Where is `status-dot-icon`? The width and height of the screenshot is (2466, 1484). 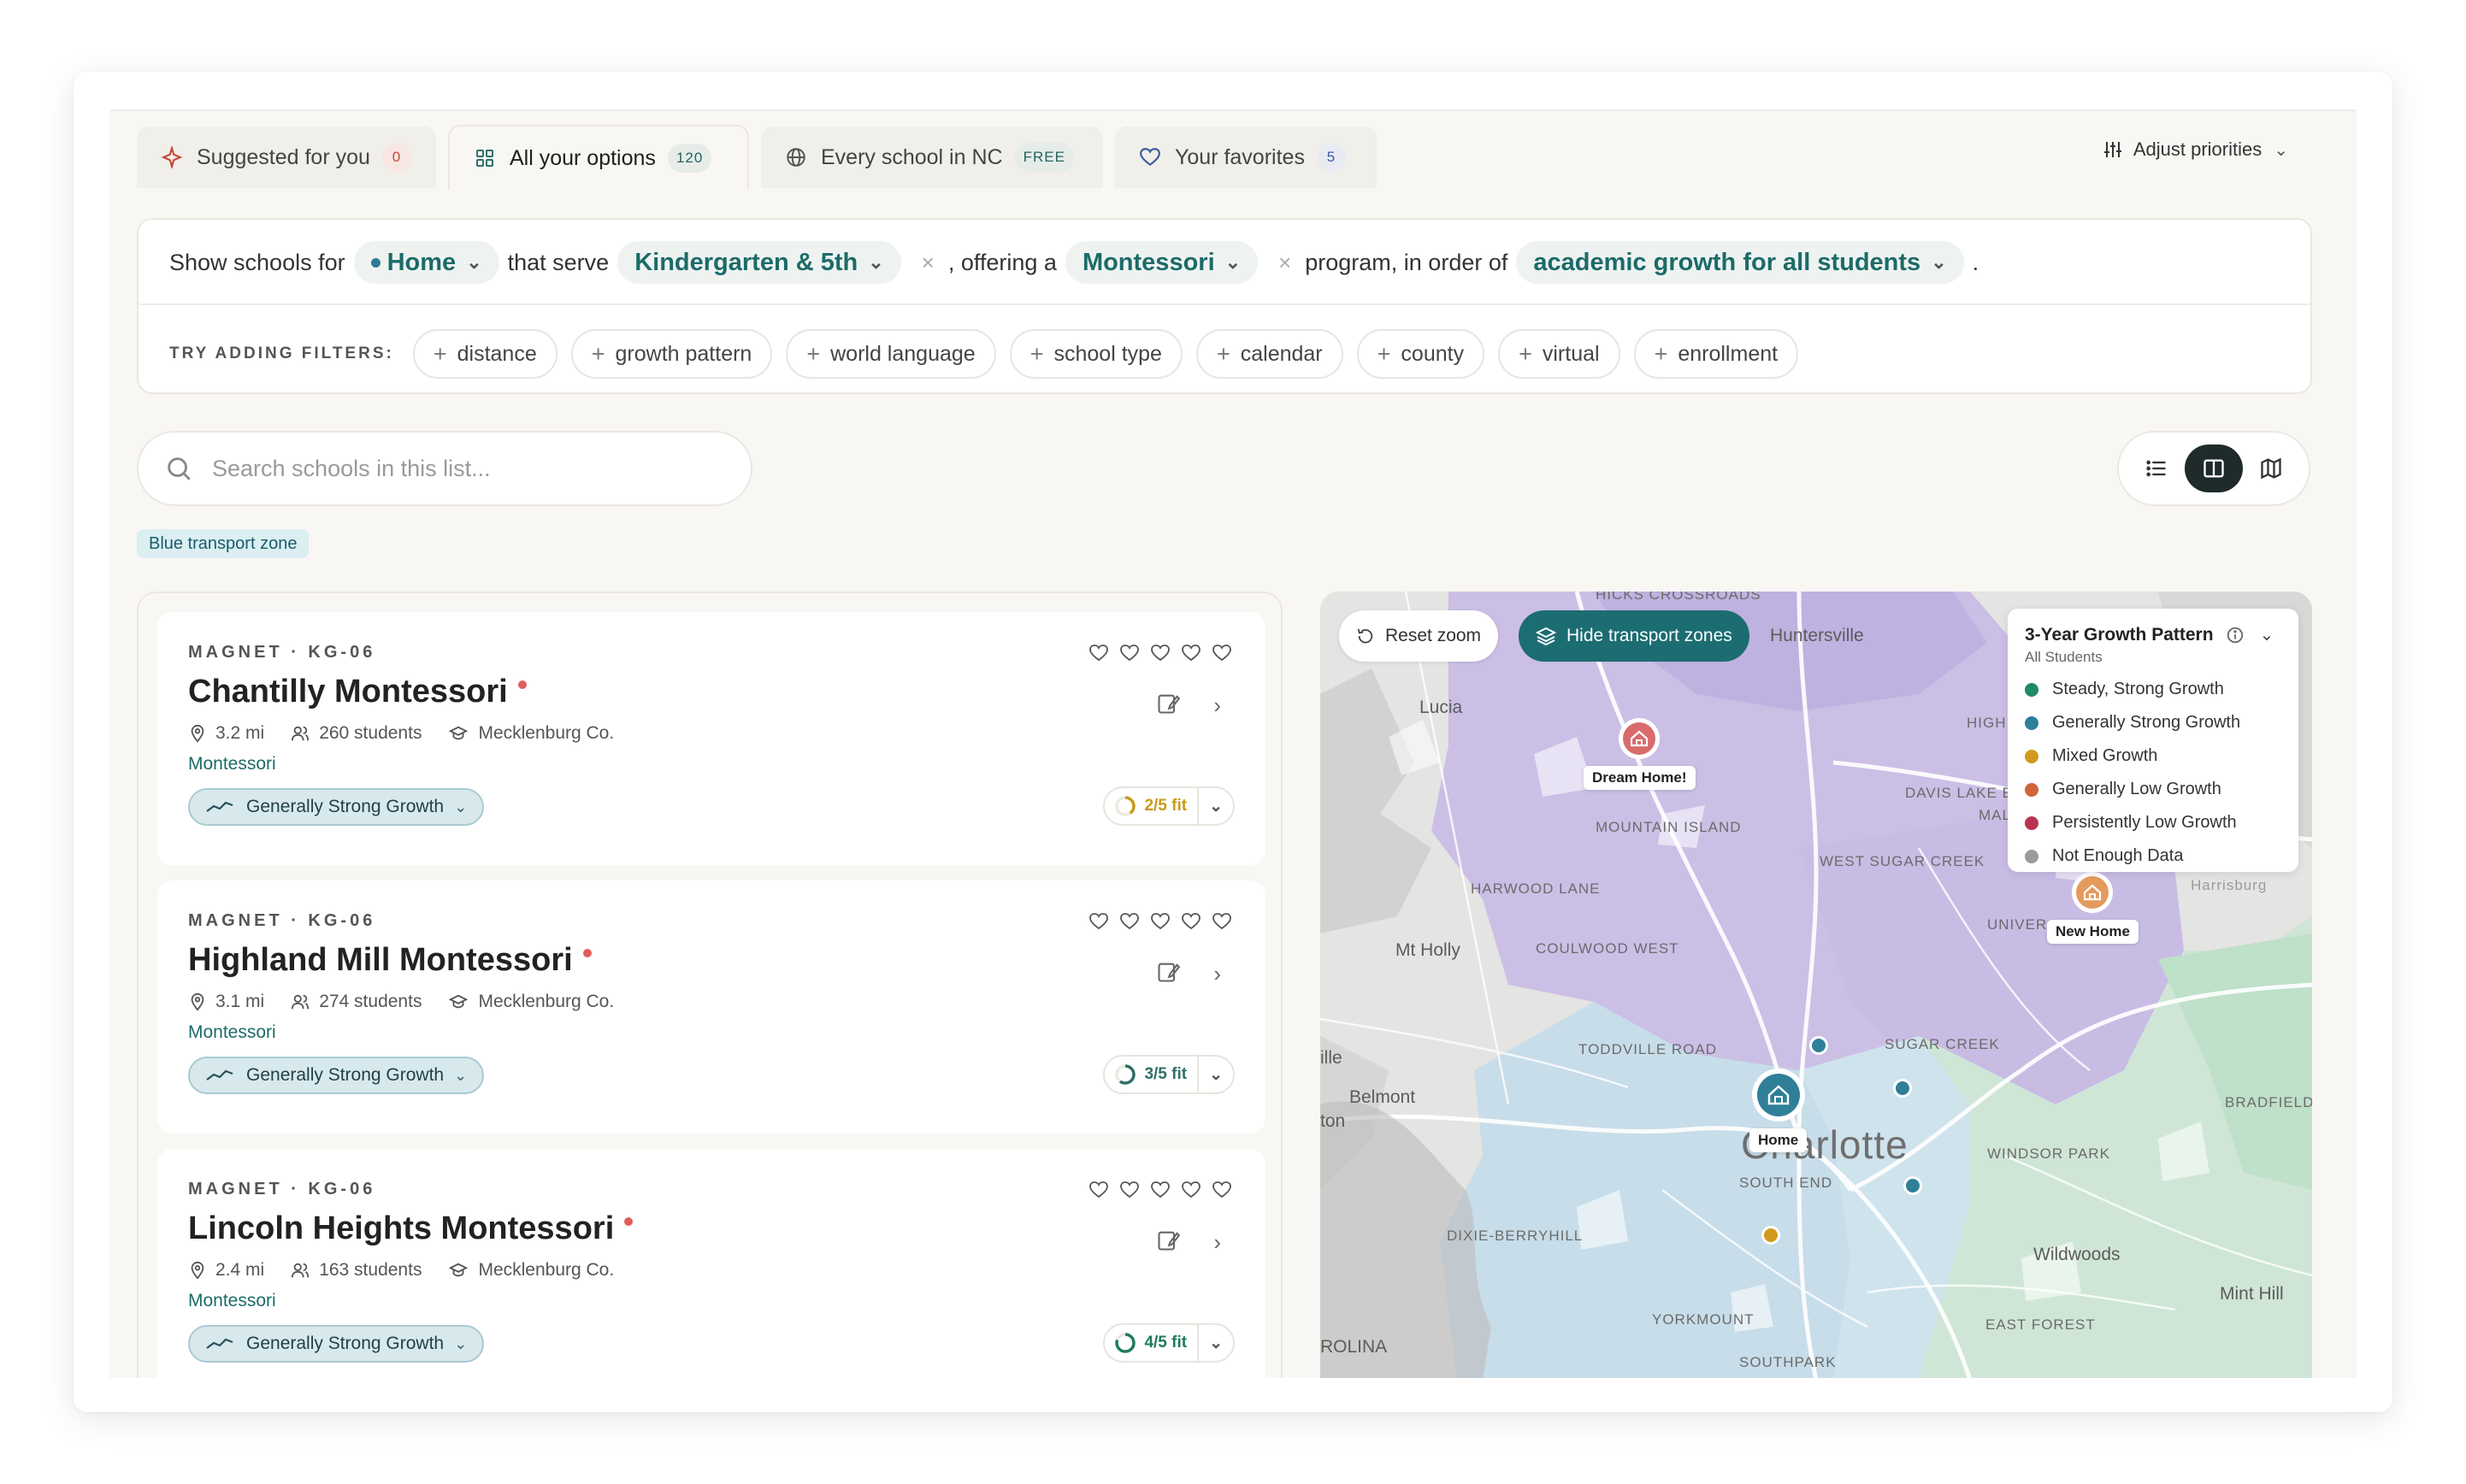 status-dot-icon is located at coordinates (587, 952).